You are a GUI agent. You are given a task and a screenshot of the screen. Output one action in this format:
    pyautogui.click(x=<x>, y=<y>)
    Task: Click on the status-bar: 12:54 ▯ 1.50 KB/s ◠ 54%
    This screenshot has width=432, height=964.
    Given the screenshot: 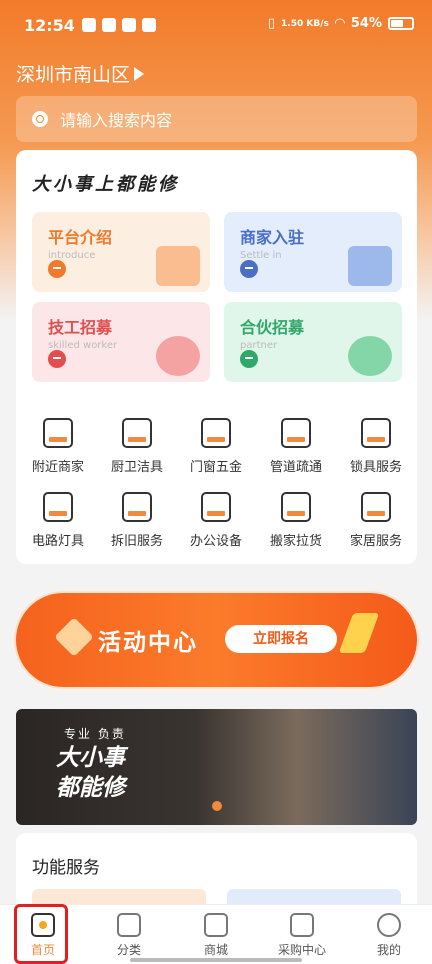 What is the action you would take?
    pyautogui.click(x=216, y=25)
    